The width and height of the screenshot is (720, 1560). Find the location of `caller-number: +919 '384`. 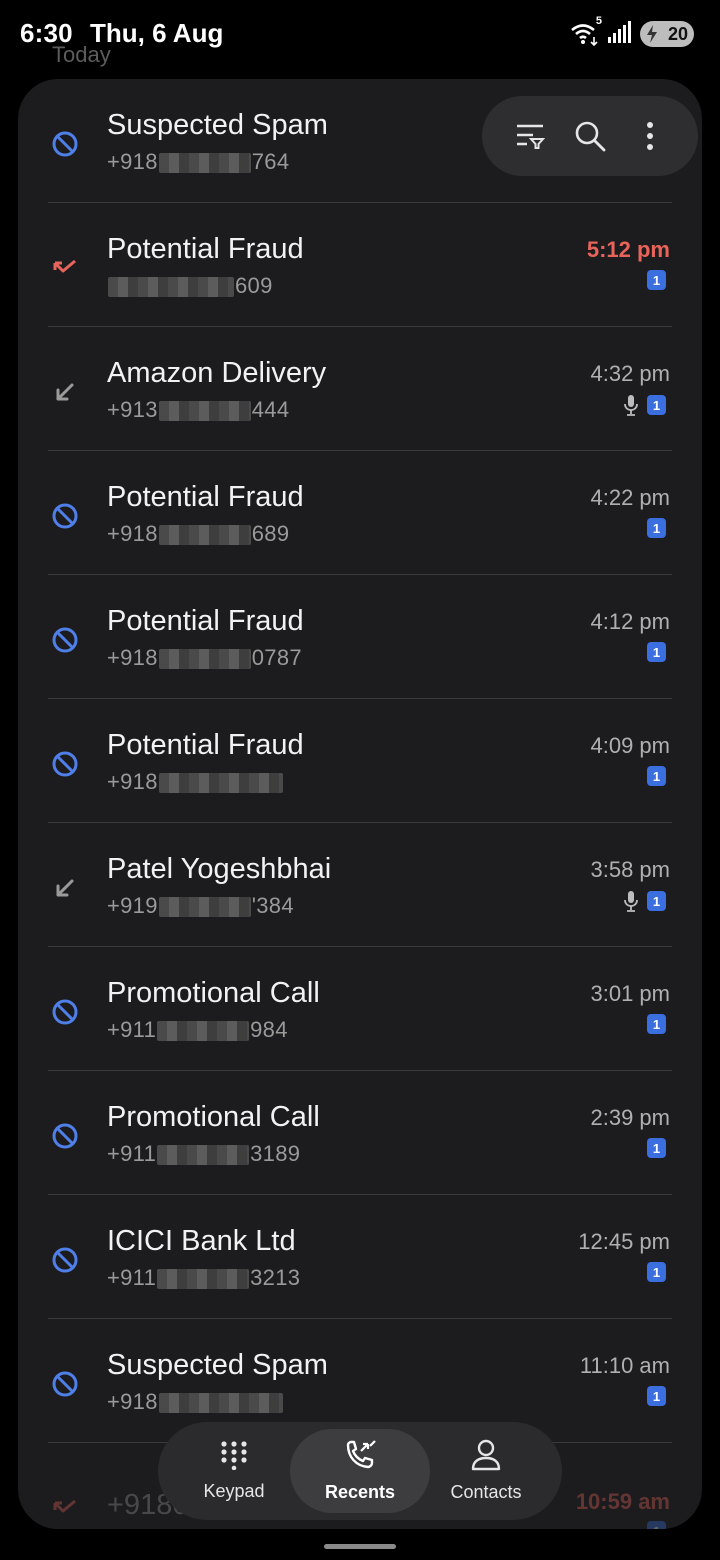

caller-number: +919 '384 is located at coordinates (200, 906).